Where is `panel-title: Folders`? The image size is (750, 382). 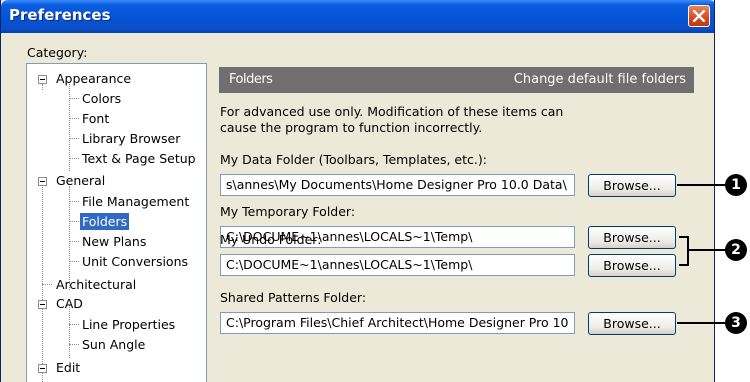 panel-title: Folders is located at coordinates (251, 79).